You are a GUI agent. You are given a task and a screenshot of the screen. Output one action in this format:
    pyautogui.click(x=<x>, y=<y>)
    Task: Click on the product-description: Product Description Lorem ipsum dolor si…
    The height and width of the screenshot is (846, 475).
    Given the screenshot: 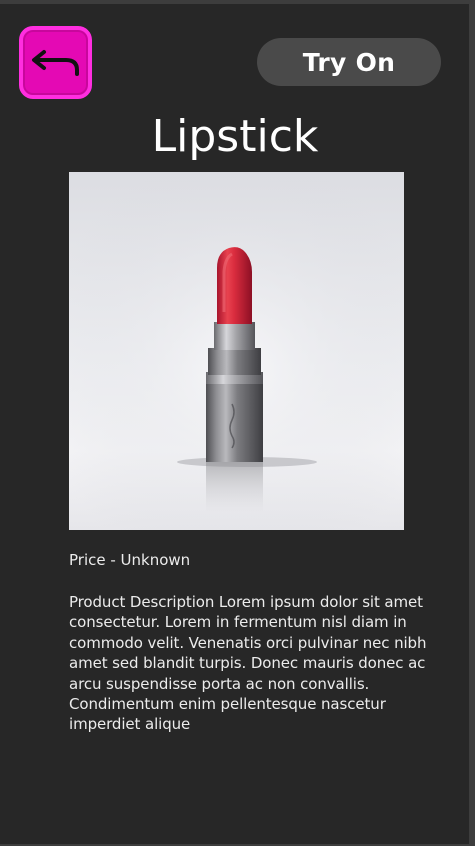 What is the action you would take?
    pyautogui.click(x=248, y=663)
    